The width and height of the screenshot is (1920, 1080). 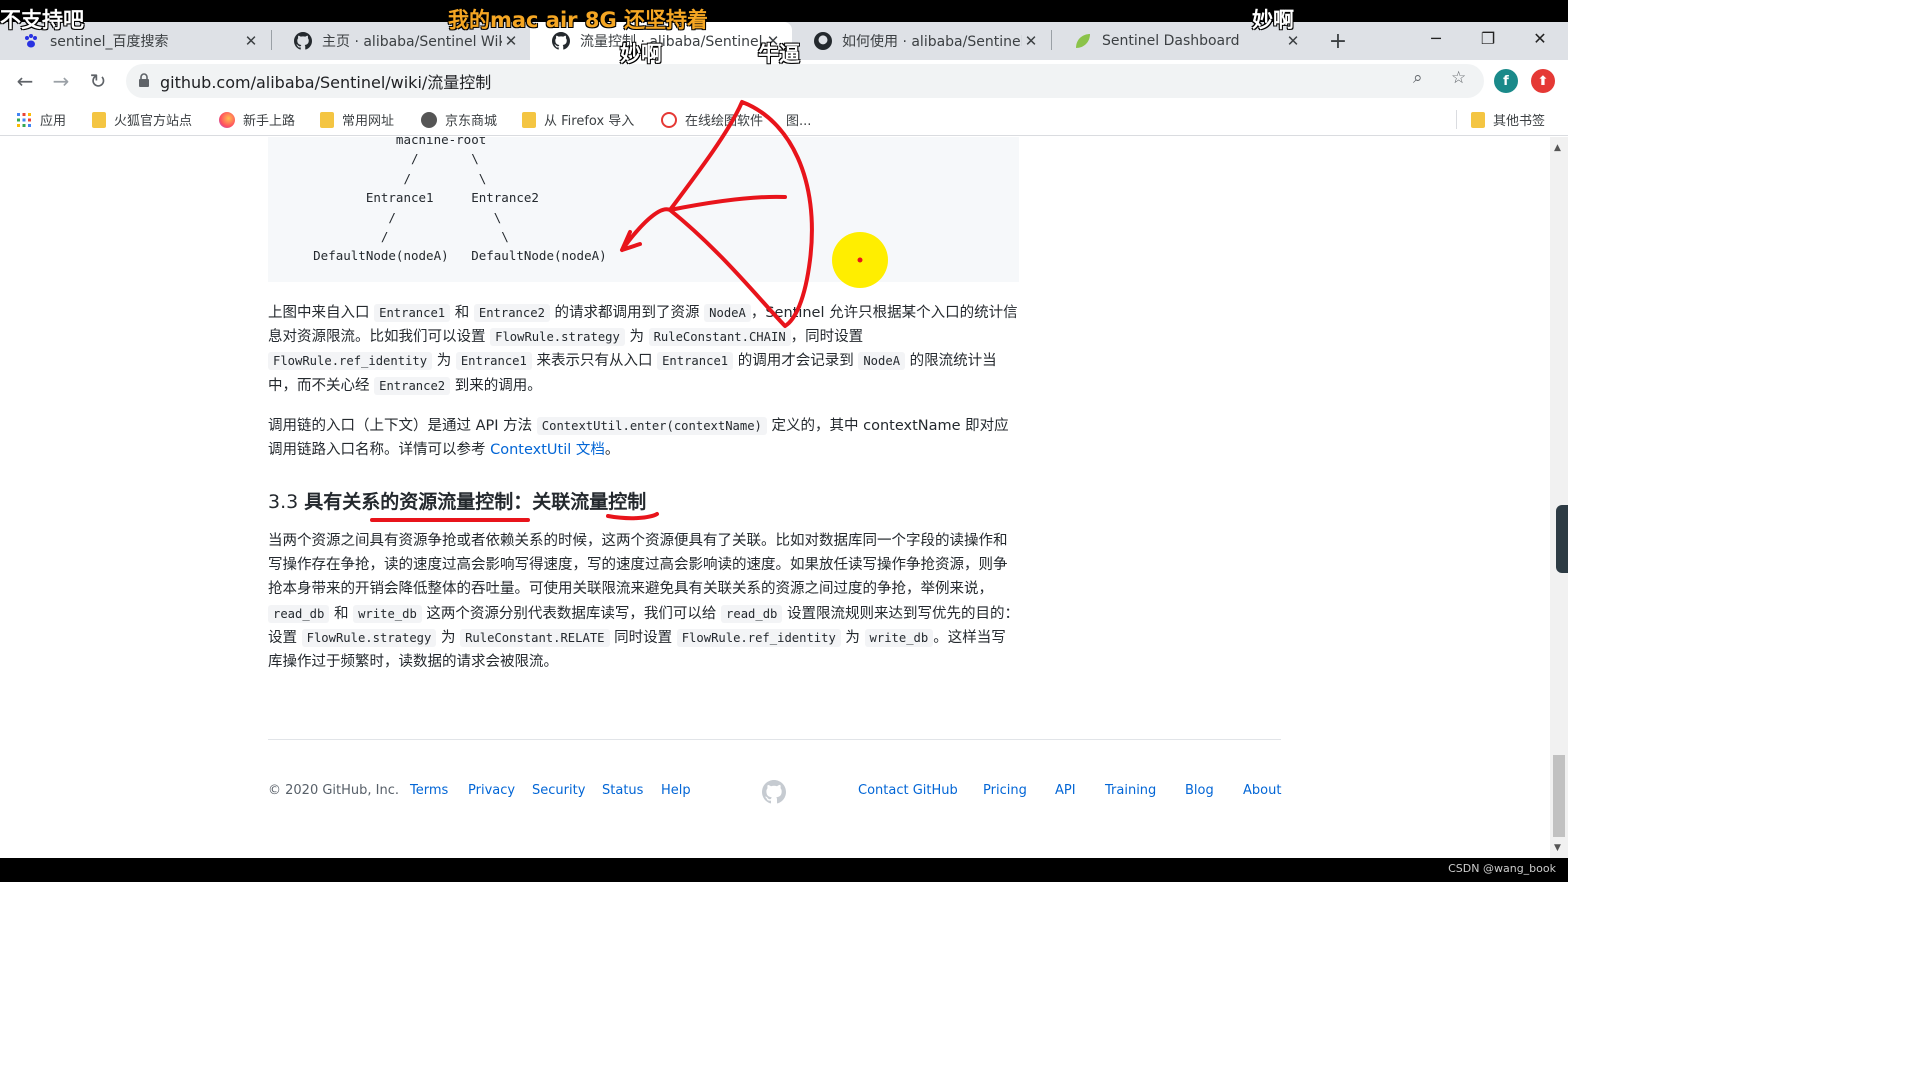 I want to click on bookmark-import-firefox: 从 Firefox 导入, so click(x=578, y=119).